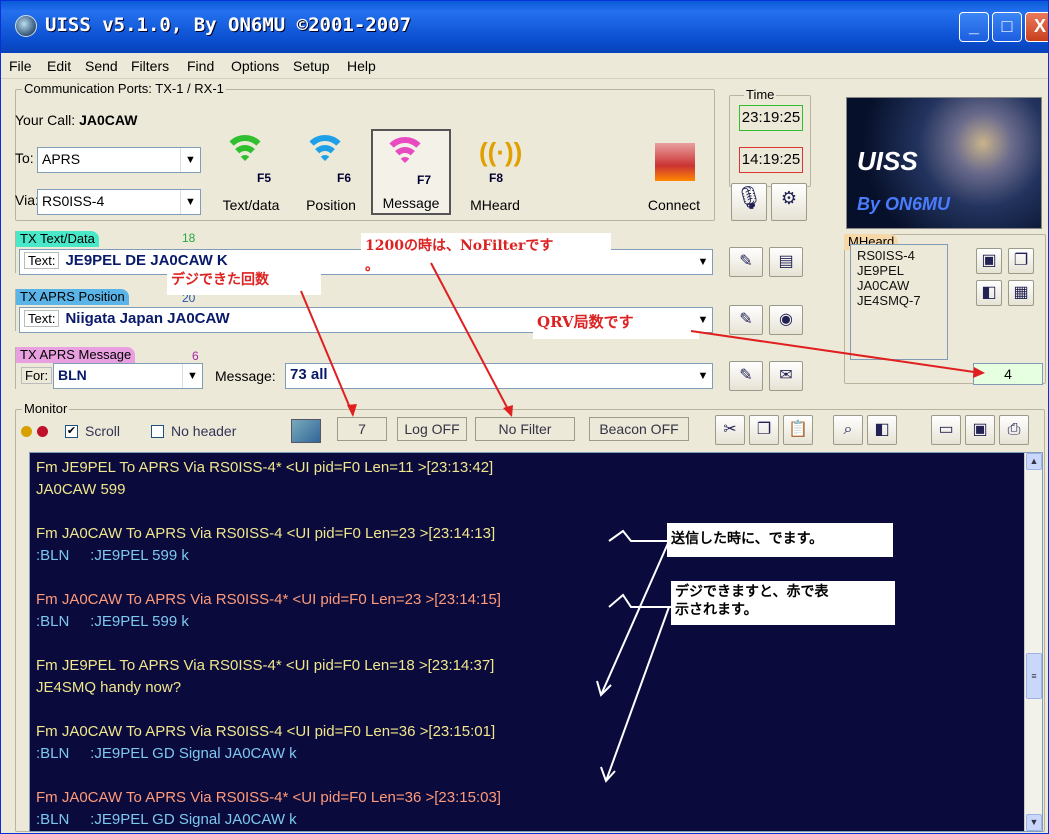 This screenshot has height=834, width=1049. I want to click on cut-icon: ✂, so click(730, 430).